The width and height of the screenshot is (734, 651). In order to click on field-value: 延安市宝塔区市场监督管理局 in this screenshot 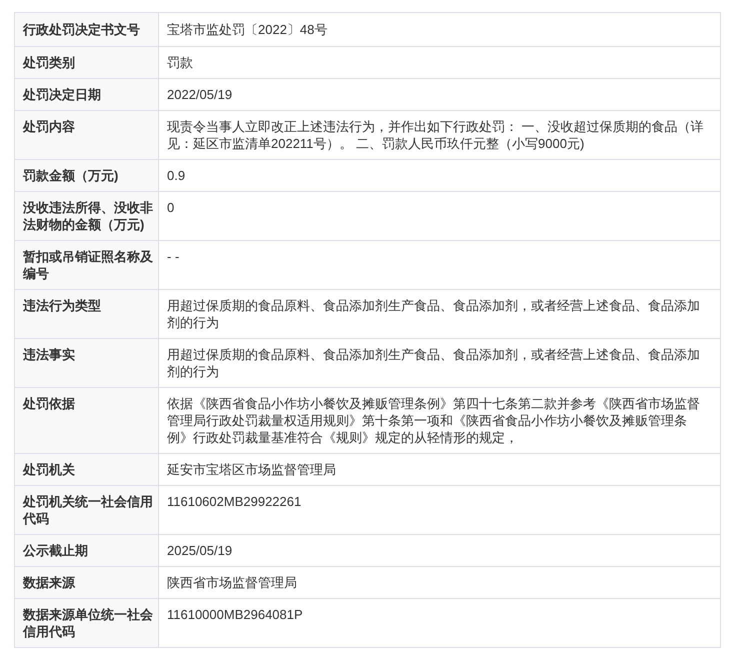, I will do `click(439, 469)`.